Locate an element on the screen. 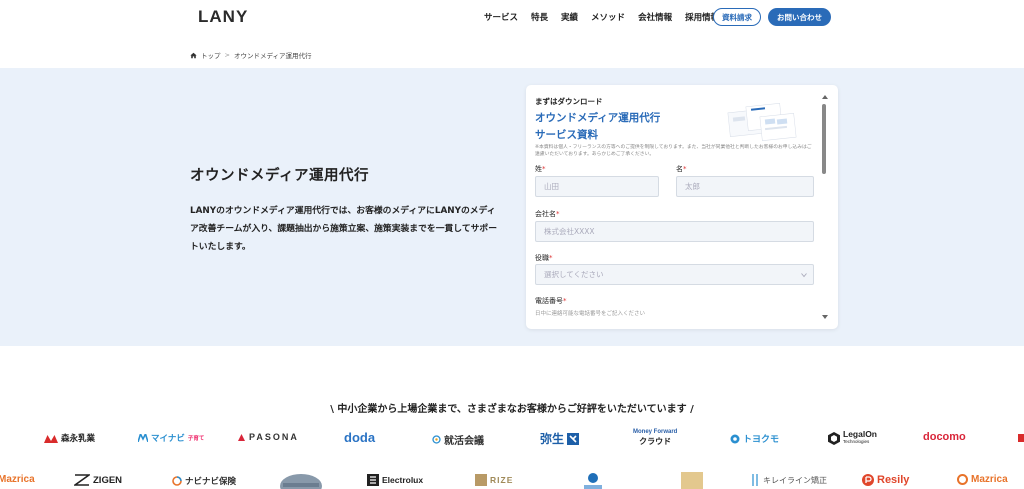 This screenshot has width=1024, height=489. form-kicker: まずはダウンロード is located at coordinates (569, 101).